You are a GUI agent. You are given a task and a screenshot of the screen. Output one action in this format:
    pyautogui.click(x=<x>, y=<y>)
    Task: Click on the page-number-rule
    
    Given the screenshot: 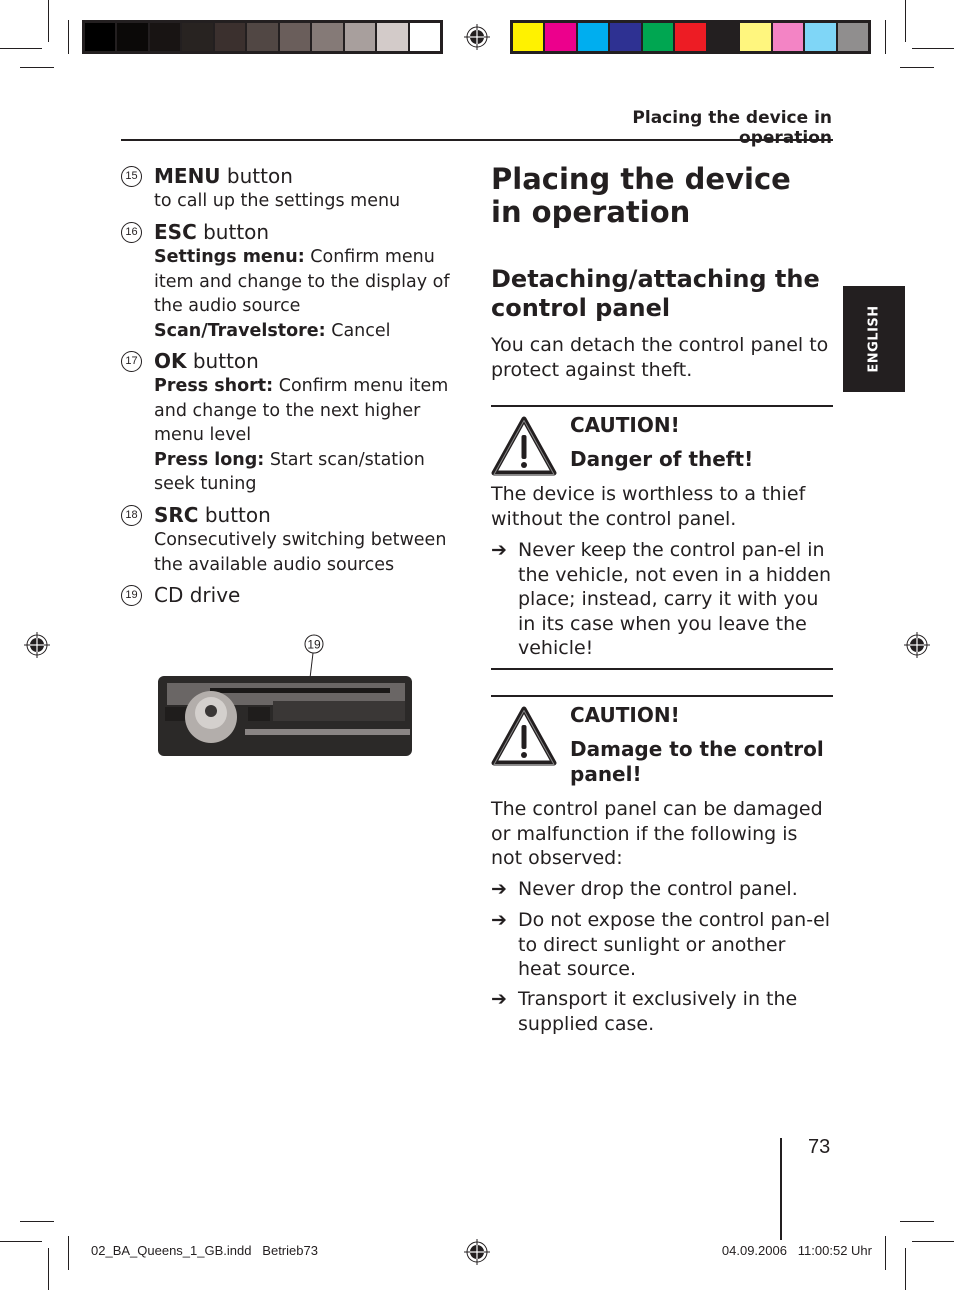 What is the action you would take?
    pyautogui.click(x=781, y=1189)
    